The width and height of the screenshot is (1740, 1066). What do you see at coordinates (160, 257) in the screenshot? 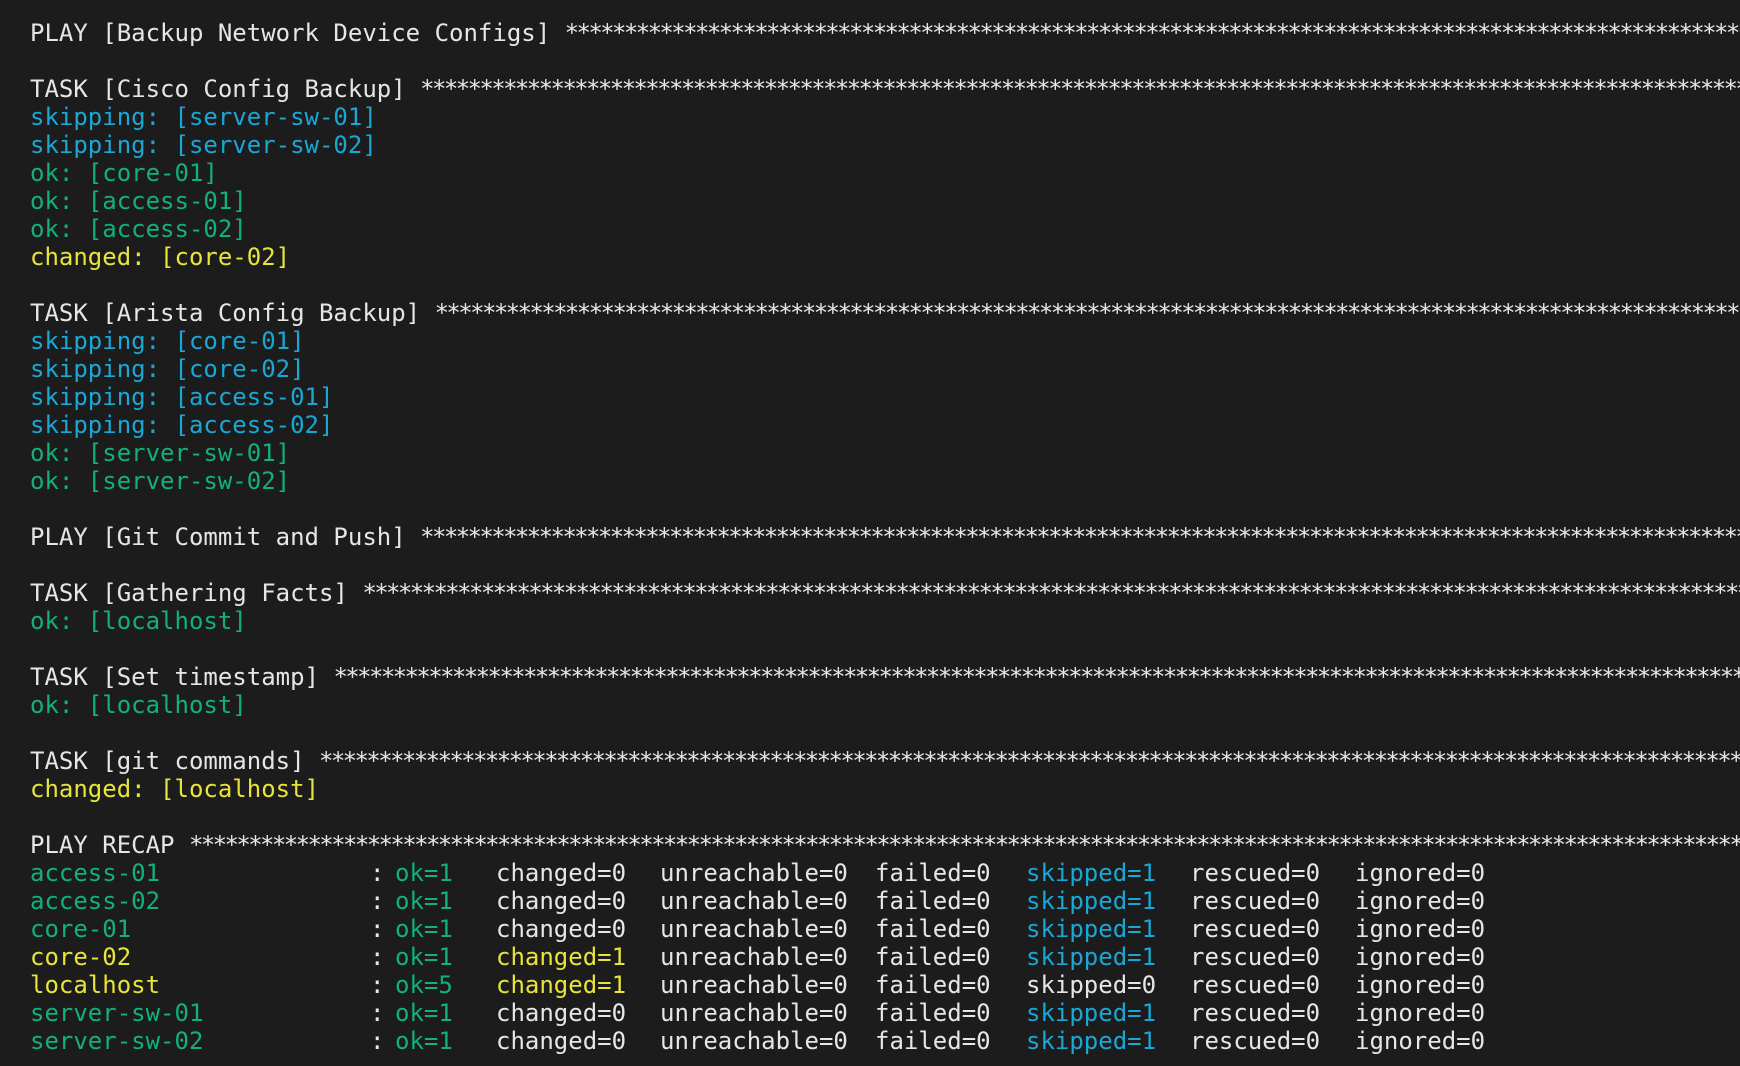
I see `result-text: changed: [core-02]` at bounding box center [160, 257].